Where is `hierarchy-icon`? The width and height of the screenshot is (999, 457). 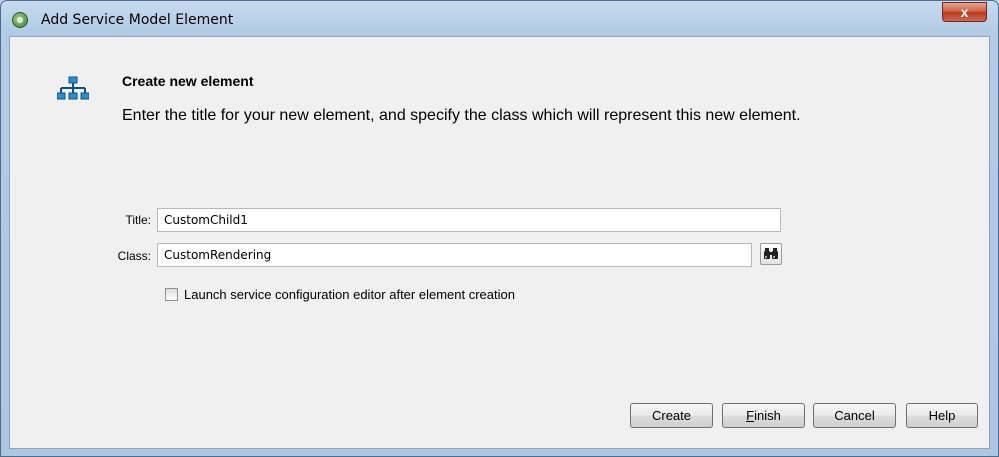
hierarchy-icon is located at coordinates (73, 88).